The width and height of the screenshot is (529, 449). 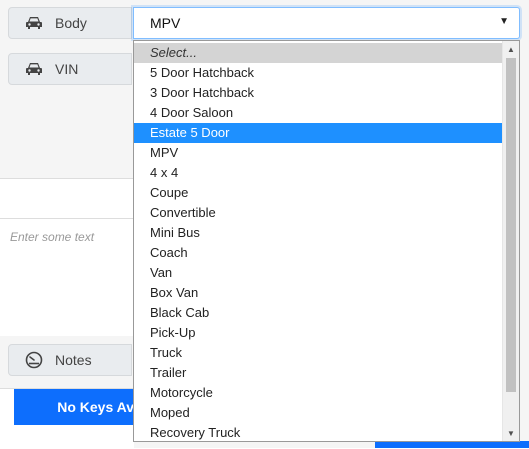 I want to click on dropdown-option: 5 Door Hatchback, so click(x=318, y=73).